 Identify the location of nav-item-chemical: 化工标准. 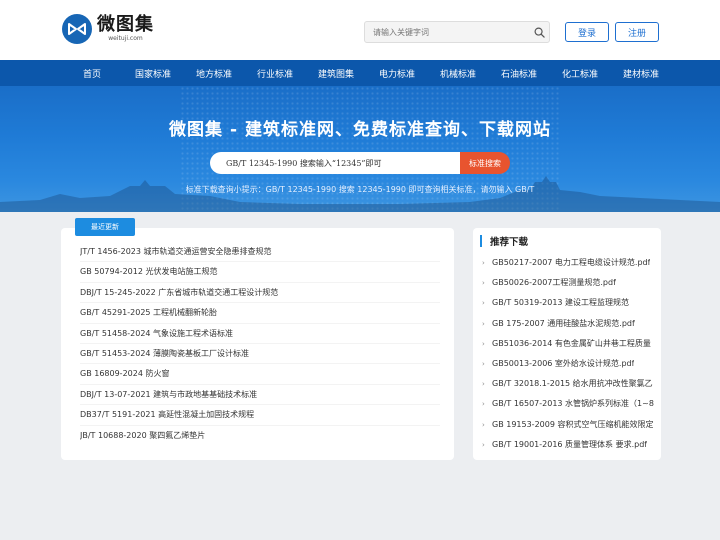
(580, 73).